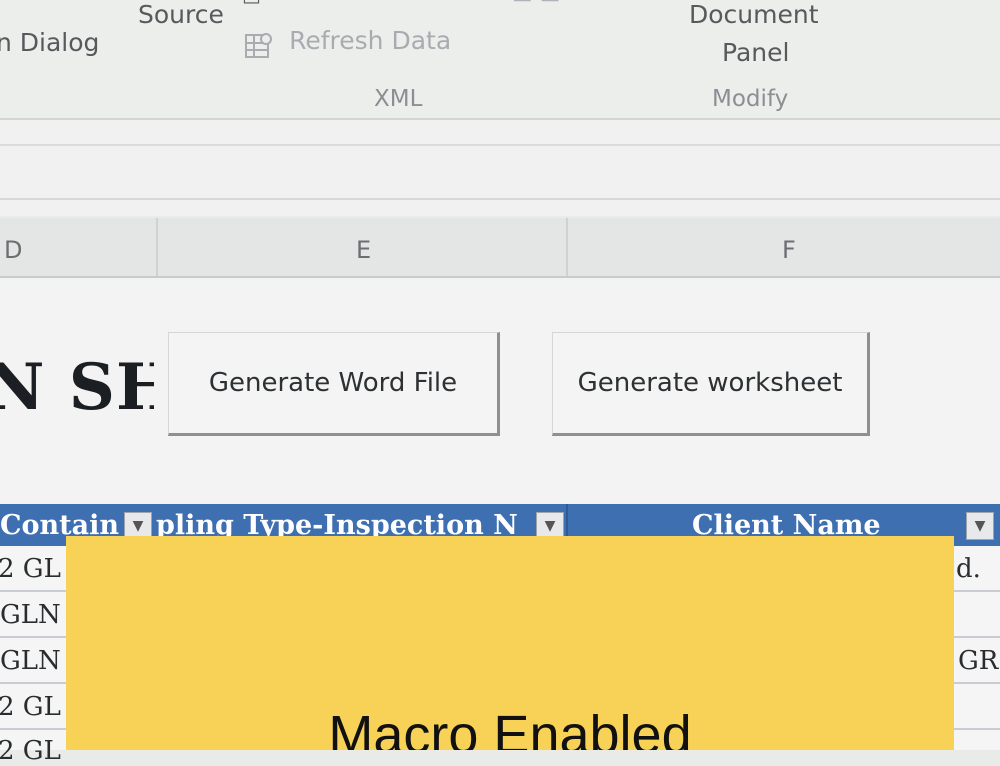 The height and width of the screenshot is (766, 1000). I want to click on refresh-data-button: Refresh Data, so click(347, 44).